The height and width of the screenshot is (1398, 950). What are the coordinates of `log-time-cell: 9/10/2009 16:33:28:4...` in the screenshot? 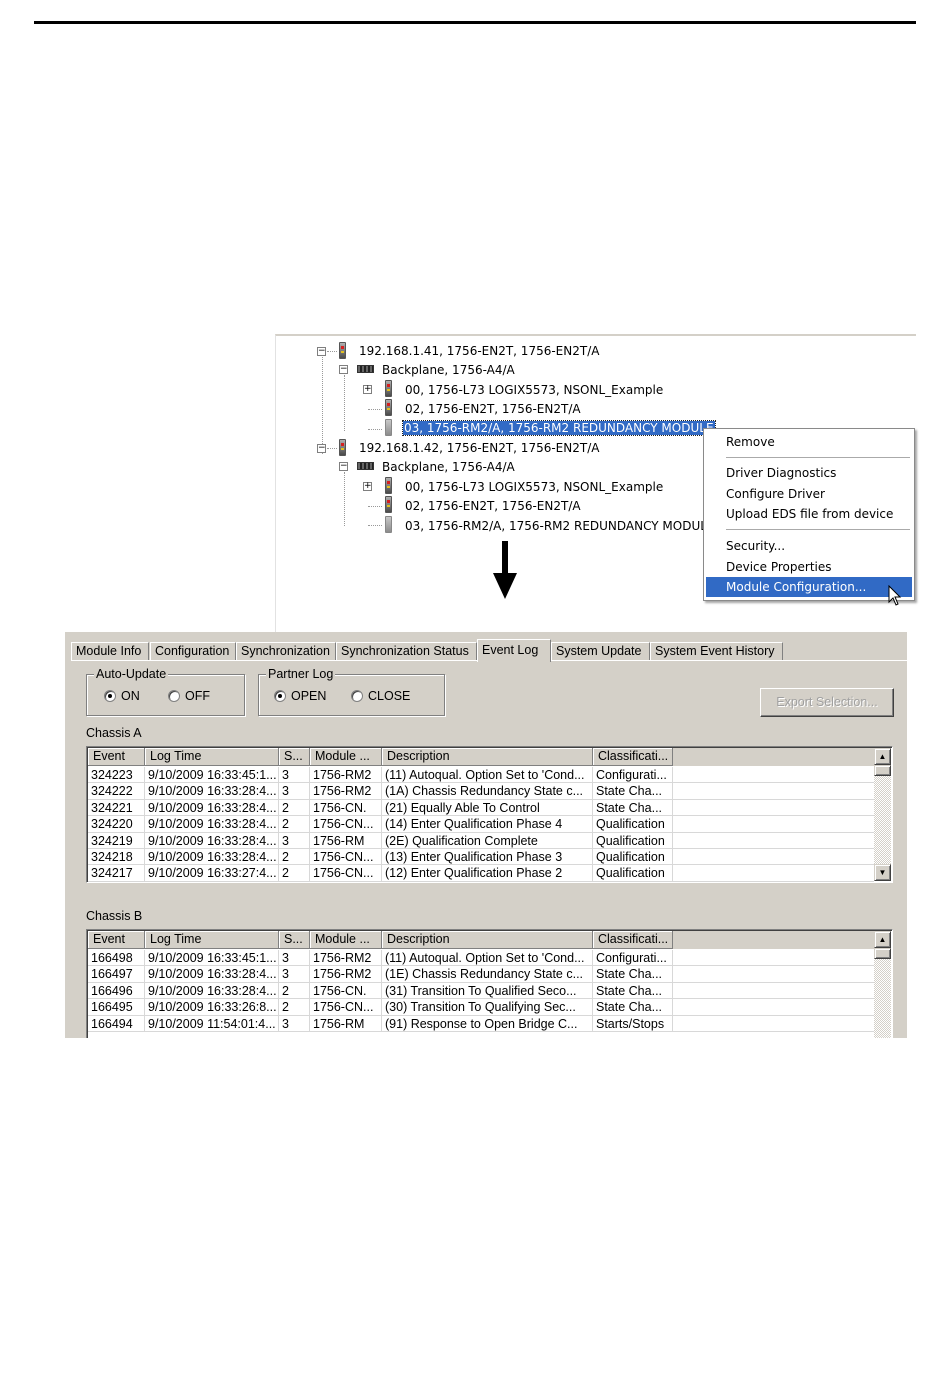 It's located at (212, 990).